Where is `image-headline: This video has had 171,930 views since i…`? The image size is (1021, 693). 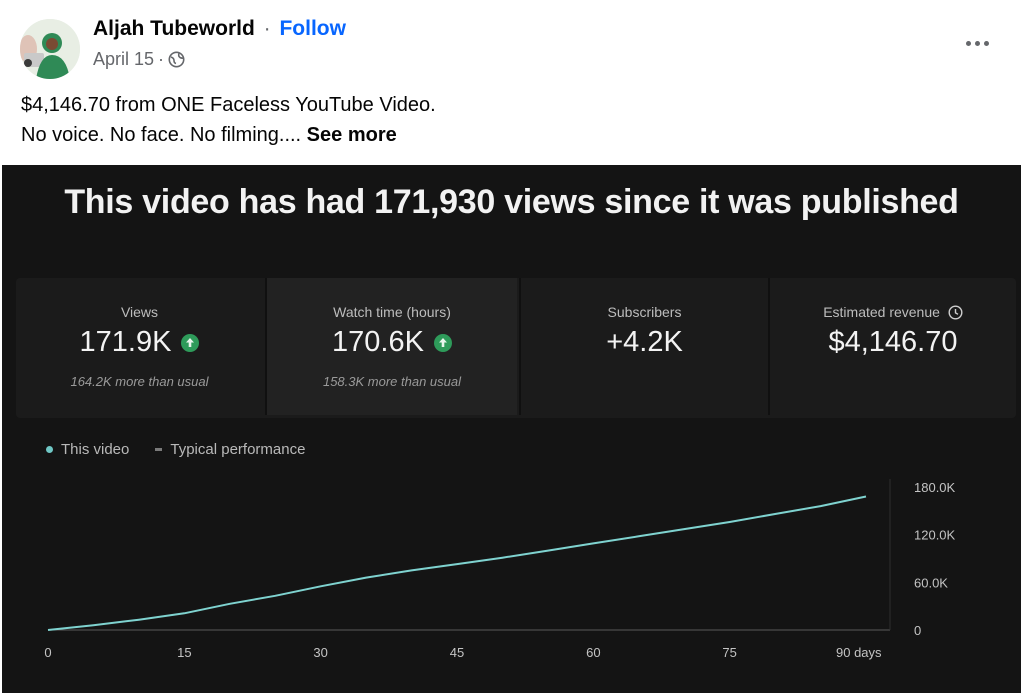
image-headline: This video has had 171,930 views since i… is located at coordinates (511, 202).